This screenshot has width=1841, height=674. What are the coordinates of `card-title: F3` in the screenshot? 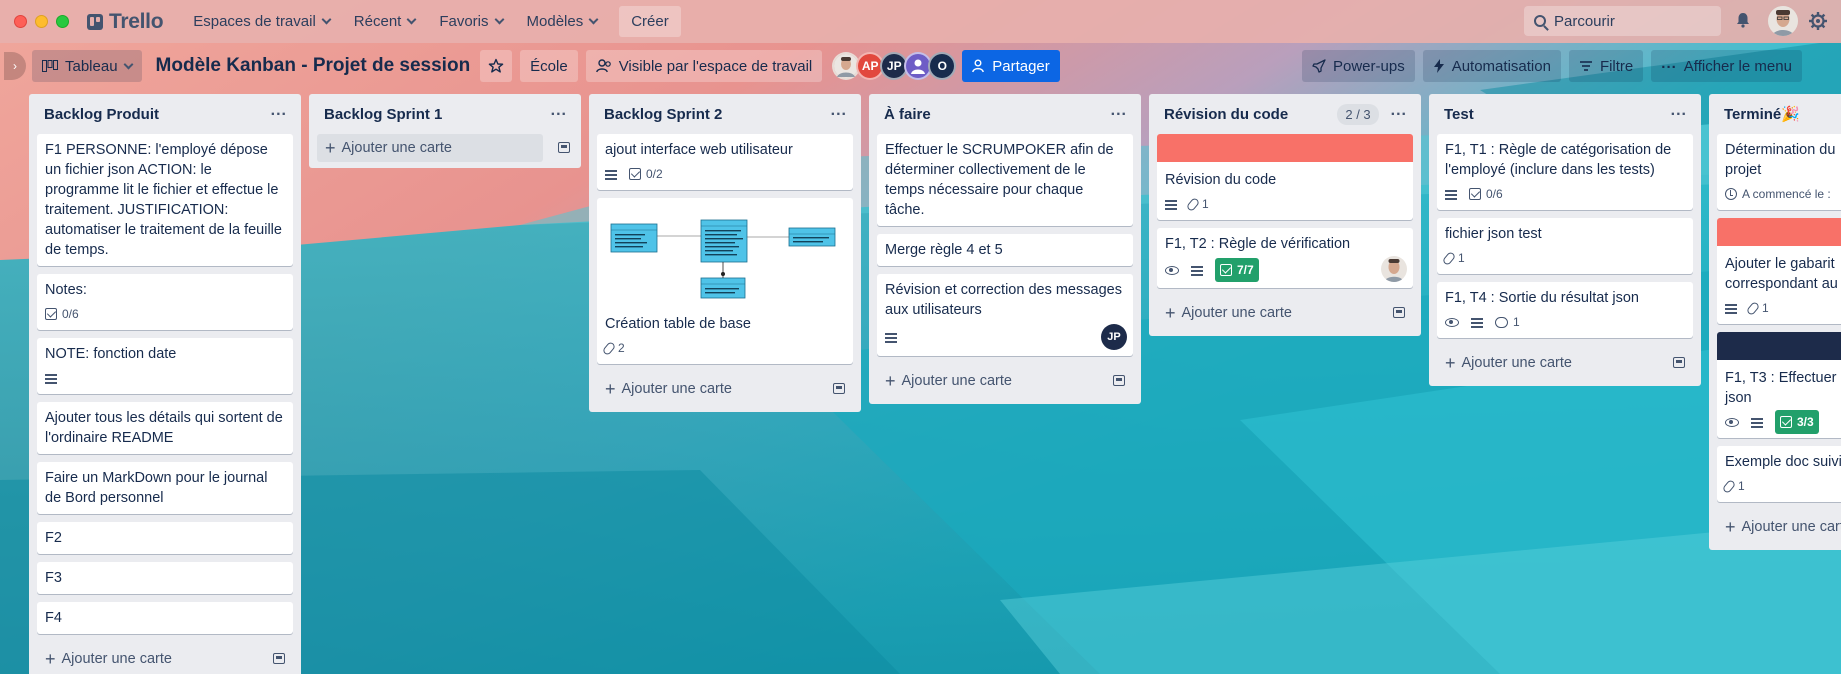 It's located at (53, 578).